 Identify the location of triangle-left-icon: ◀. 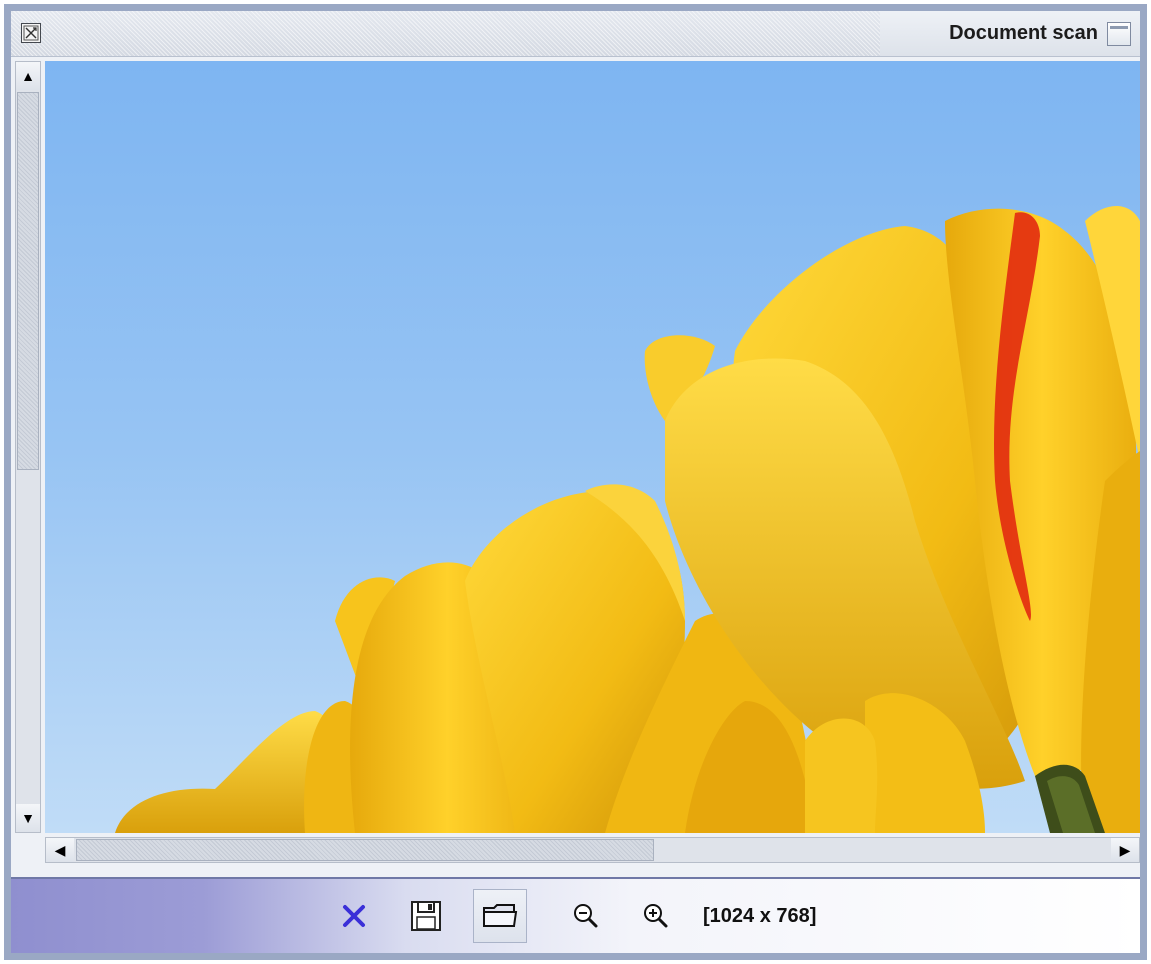
(60, 849).